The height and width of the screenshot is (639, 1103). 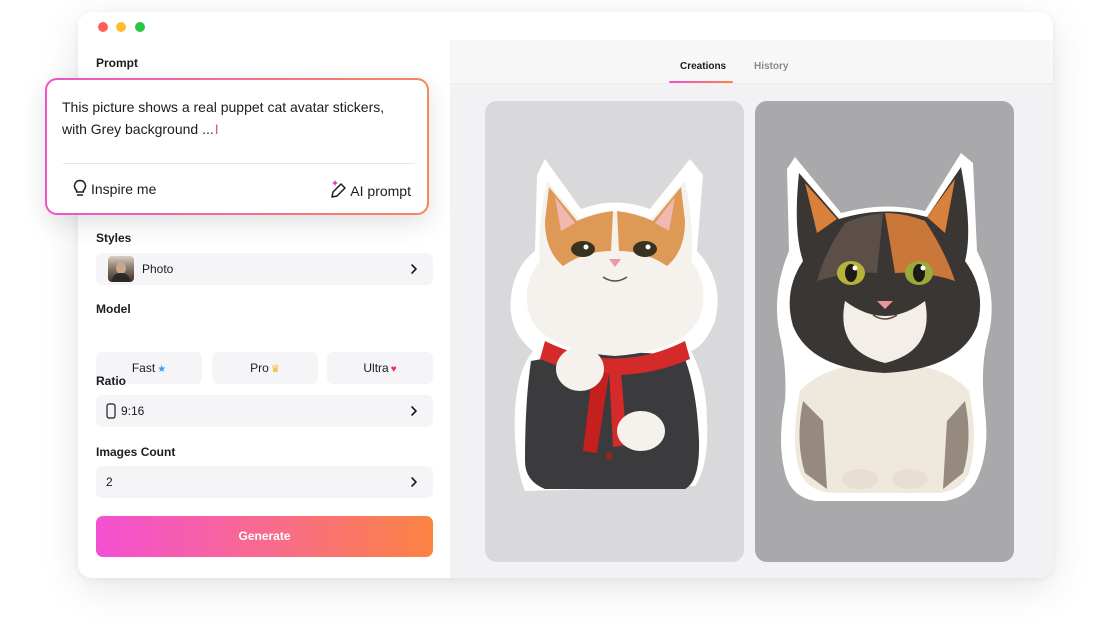 I want to click on ai-prompt-button: AI prompt, so click(x=370, y=189).